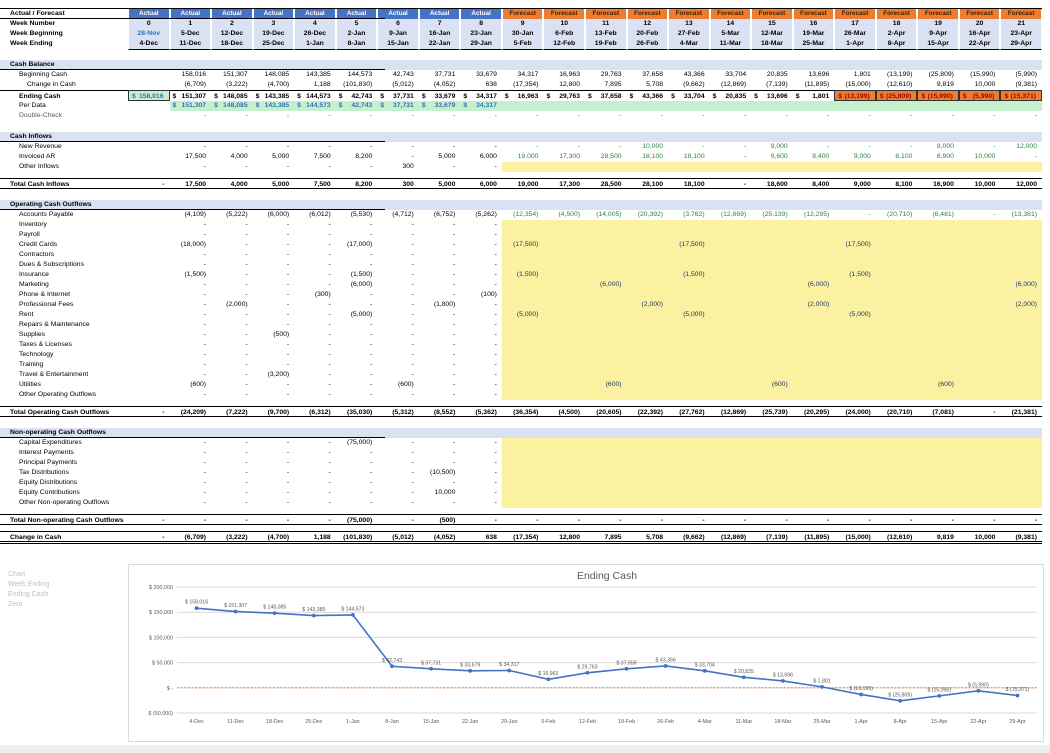  What do you see at coordinates (64, 147) in the screenshot?
I see `row-label: New Revenue` at bounding box center [64, 147].